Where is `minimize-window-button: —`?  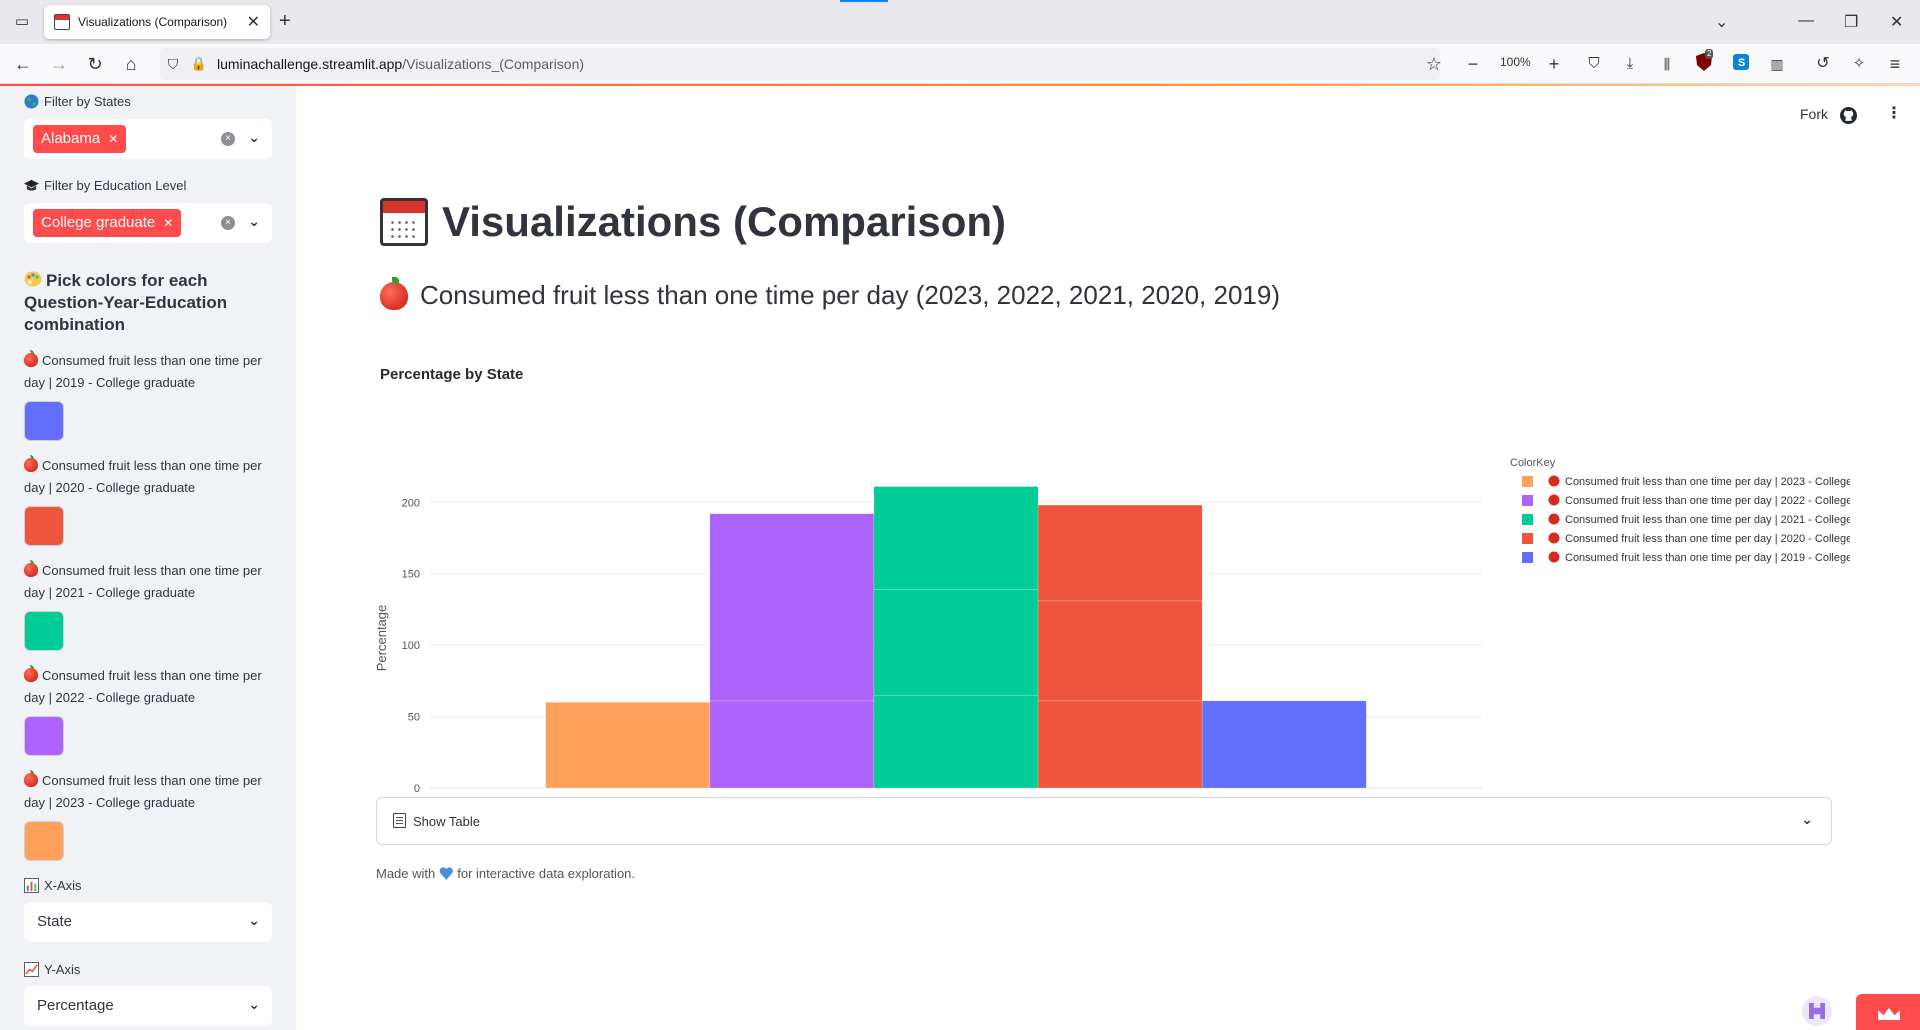 minimize-window-button: — is located at coordinates (1806, 21).